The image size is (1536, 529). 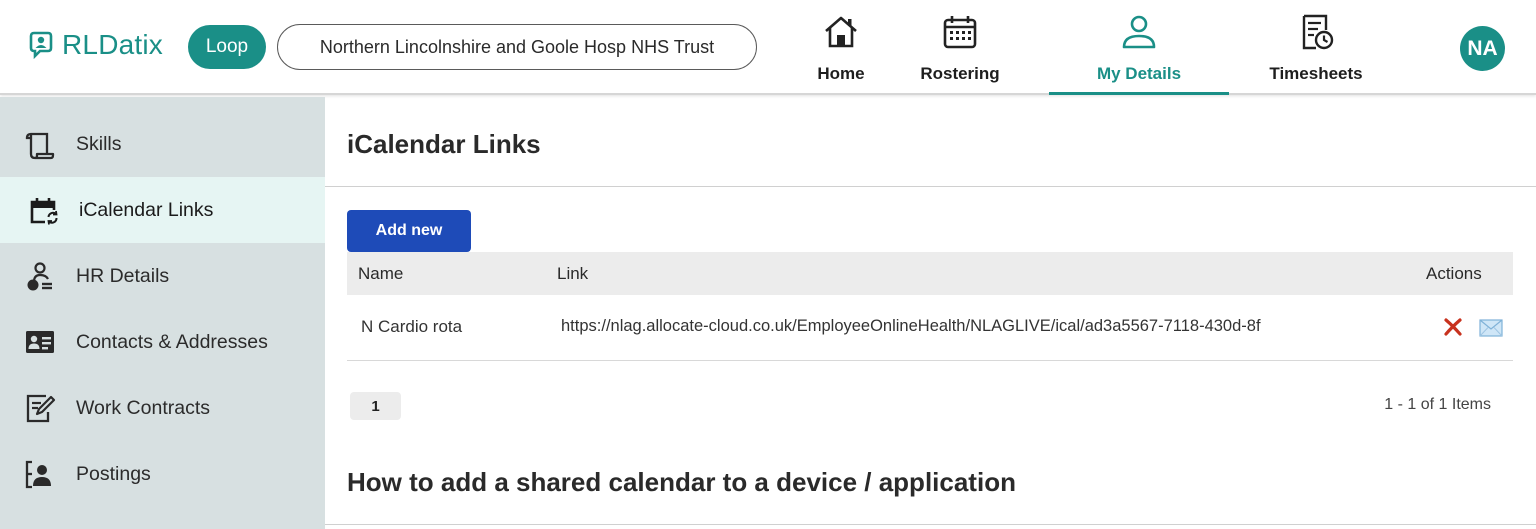 I want to click on sidebar-item-label: Work Contracts, so click(x=143, y=407).